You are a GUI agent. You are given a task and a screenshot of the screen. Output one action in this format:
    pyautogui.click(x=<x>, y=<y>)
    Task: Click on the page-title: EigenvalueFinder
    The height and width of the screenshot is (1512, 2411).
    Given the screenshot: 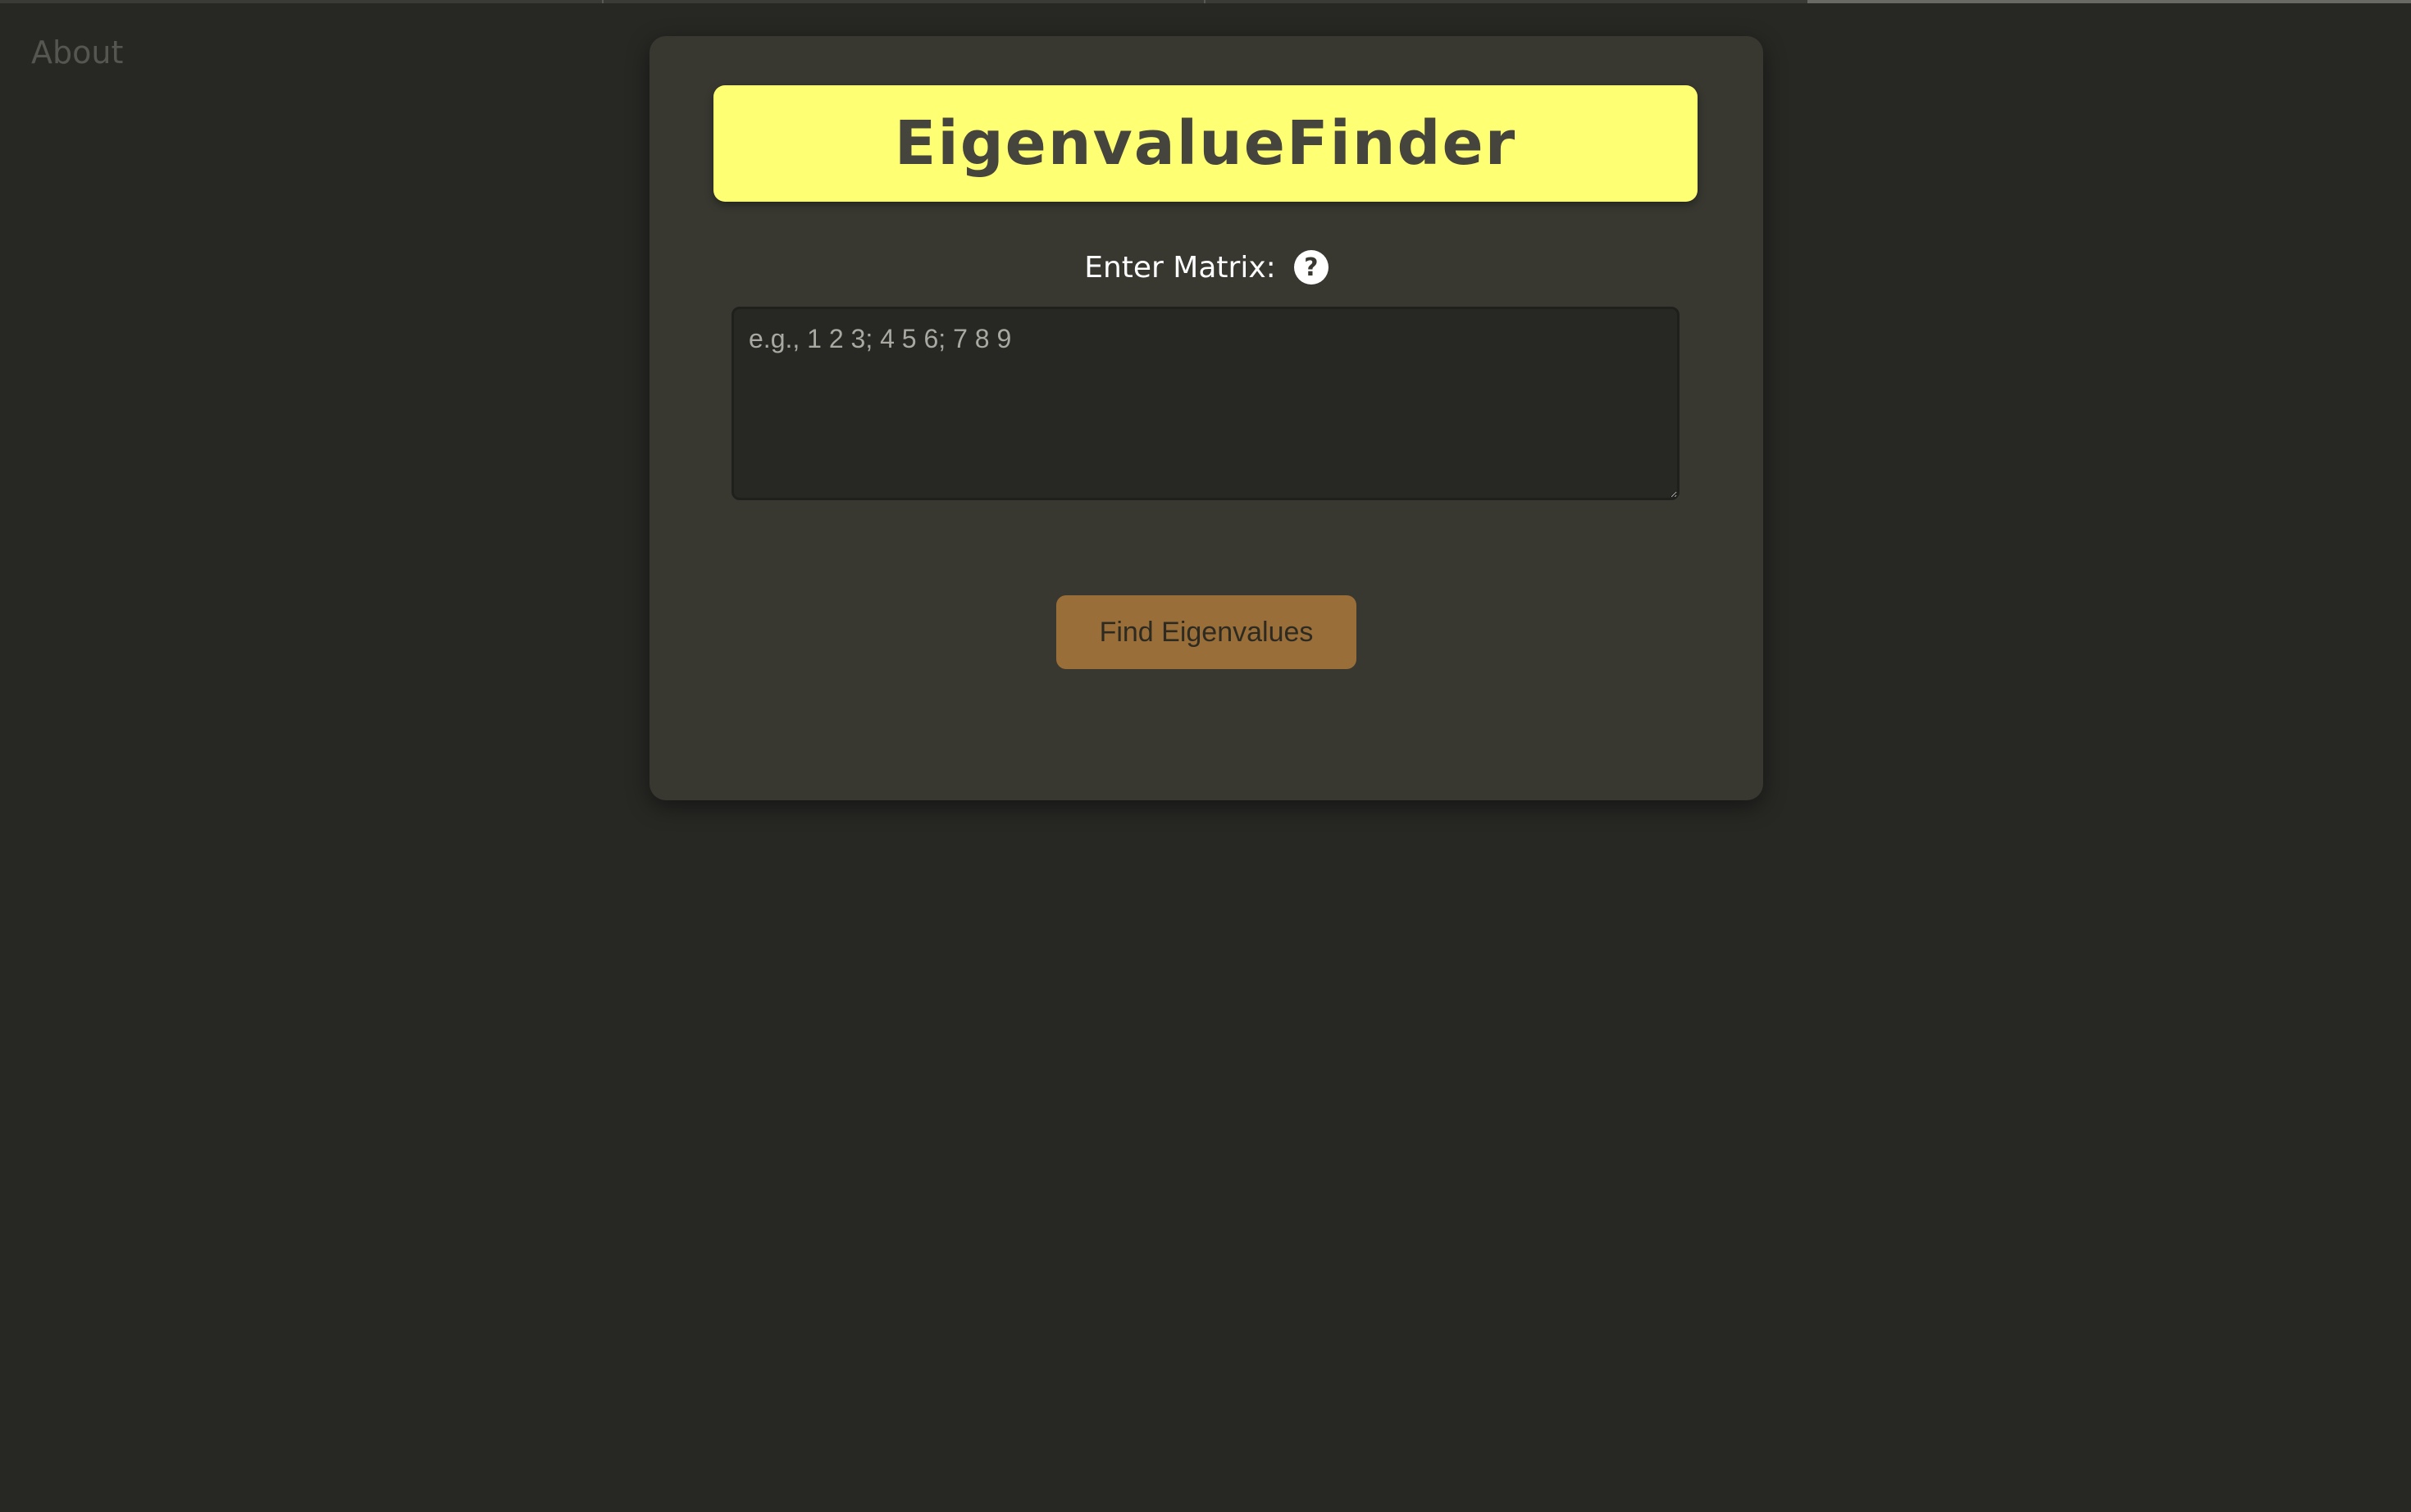 What is the action you would take?
    pyautogui.click(x=1205, y=143)
    